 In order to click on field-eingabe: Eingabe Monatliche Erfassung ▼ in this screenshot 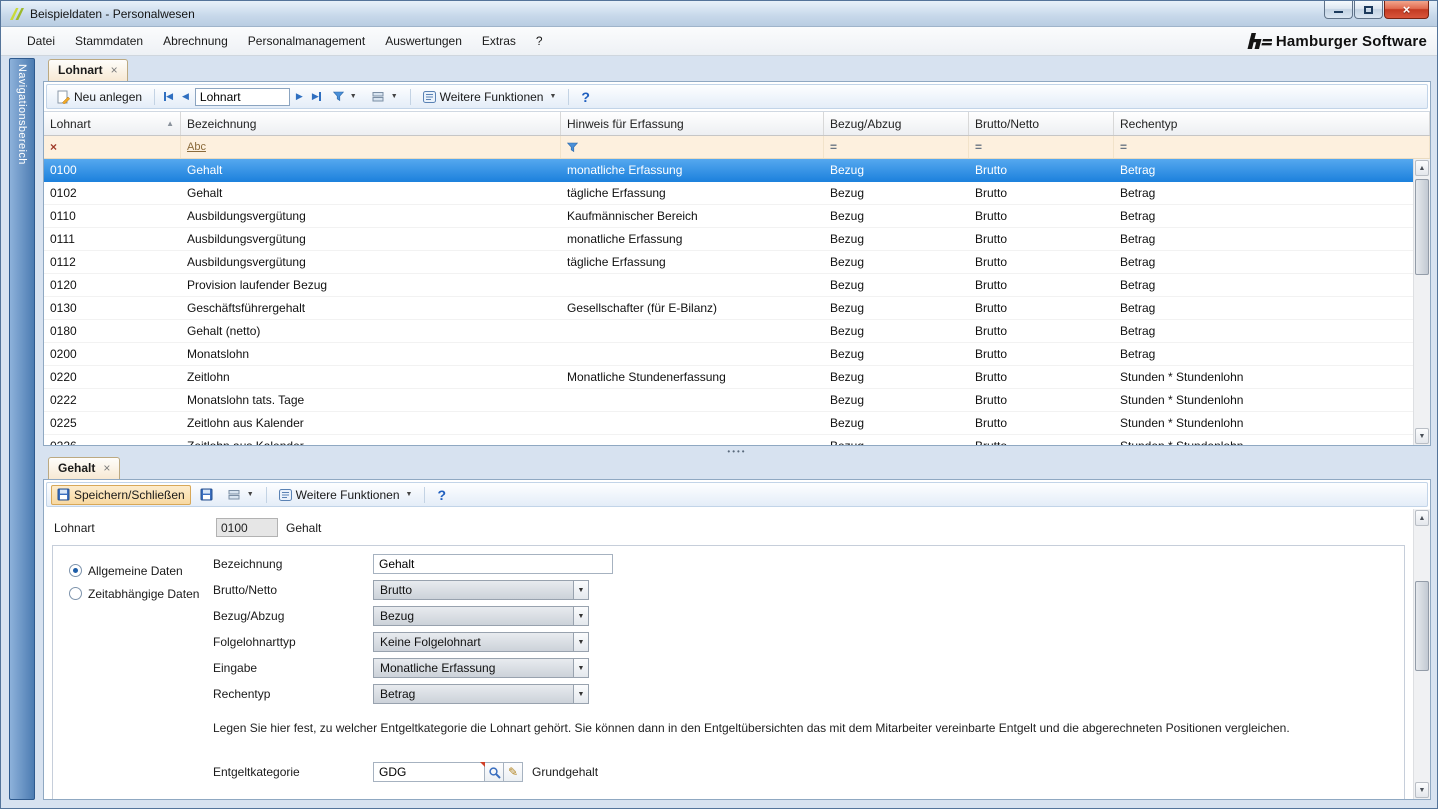, I will do `click(804, 668)`.